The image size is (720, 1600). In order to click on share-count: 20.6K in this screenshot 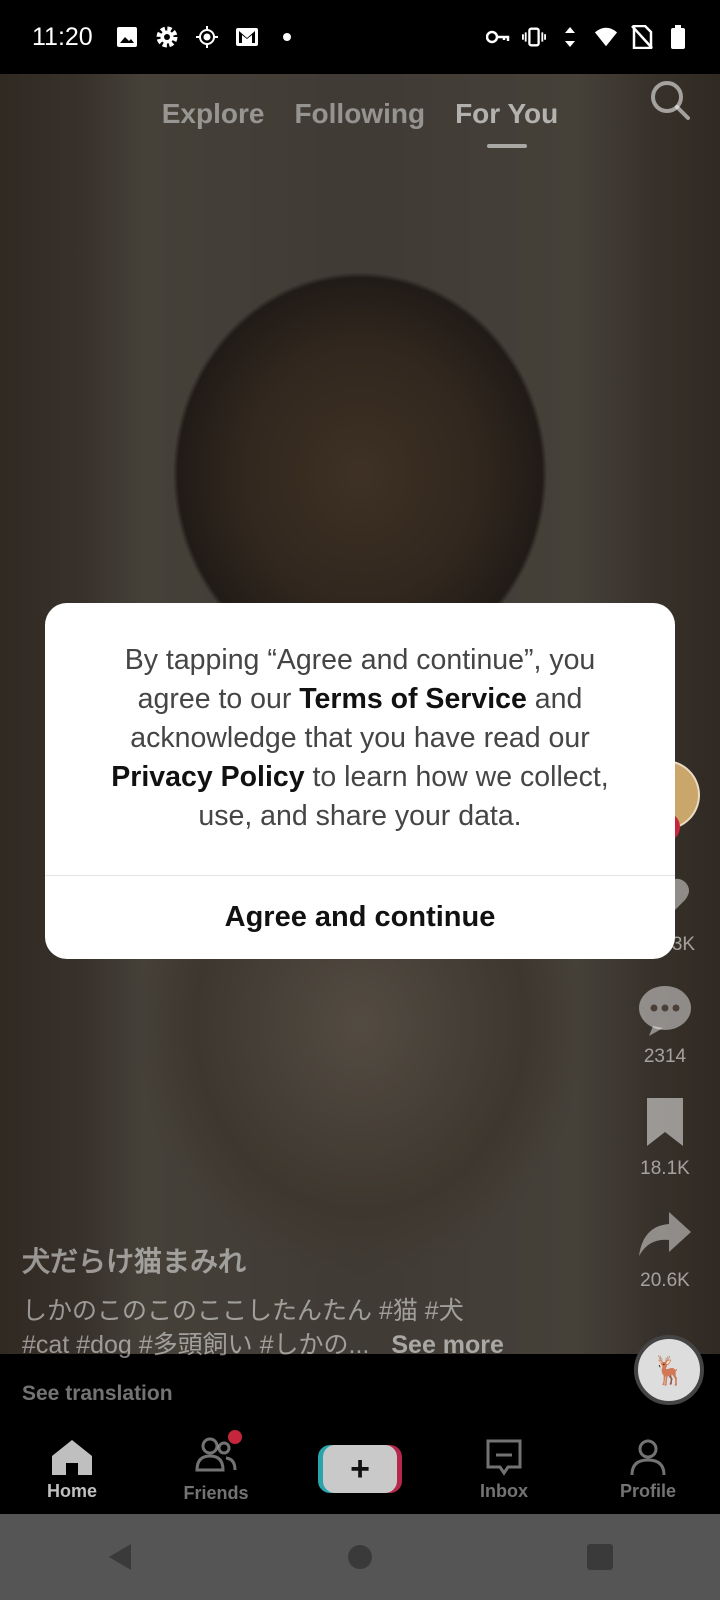, I will do `click(665, 1280)`.